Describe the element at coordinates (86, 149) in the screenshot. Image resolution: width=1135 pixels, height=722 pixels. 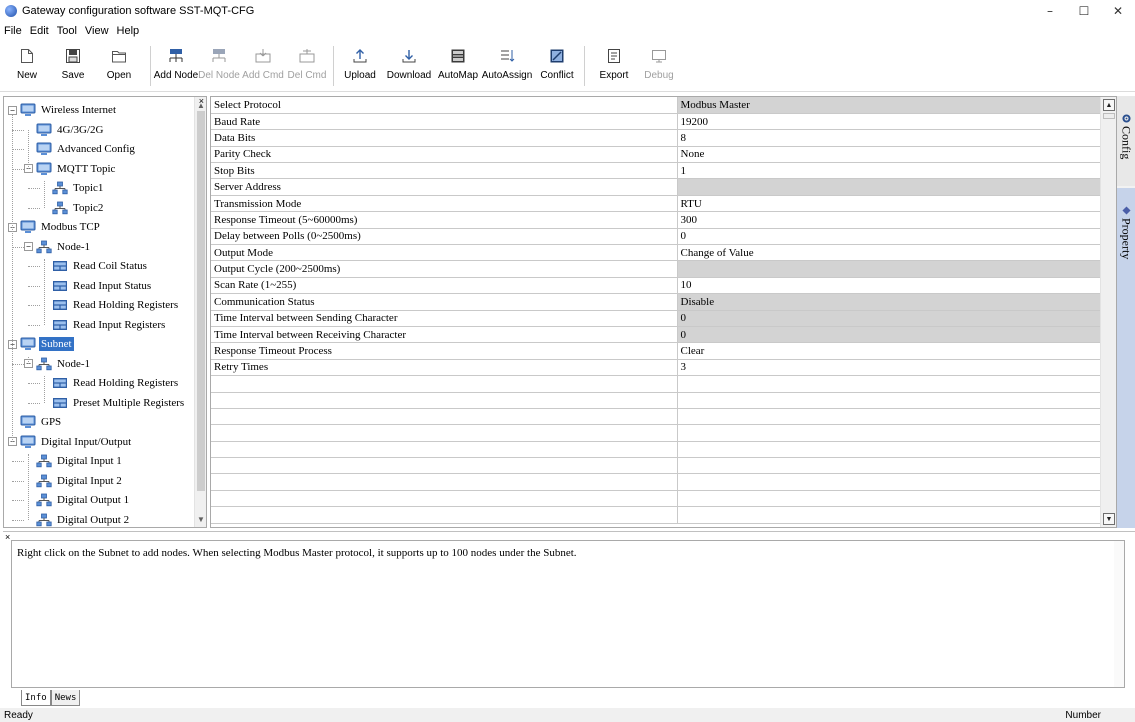
I see `tree-item: Advanced Config` at that location.